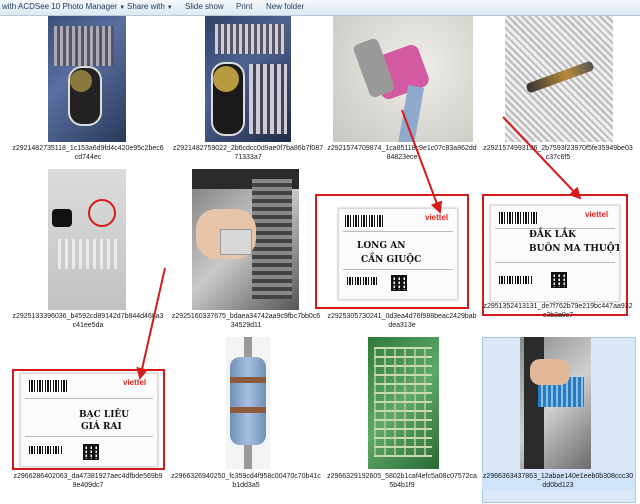 Image resolution: width=640 pixels, height=504 pixels. I want to click on print-button: Print, so click(244, 6).